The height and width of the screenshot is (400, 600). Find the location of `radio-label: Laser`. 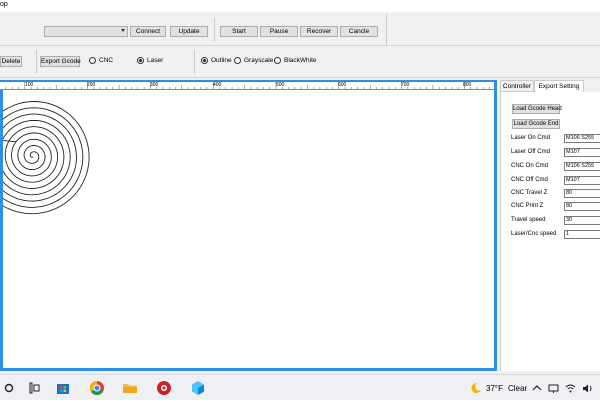

radio-label: Laser is located at coordinates (155, 60).